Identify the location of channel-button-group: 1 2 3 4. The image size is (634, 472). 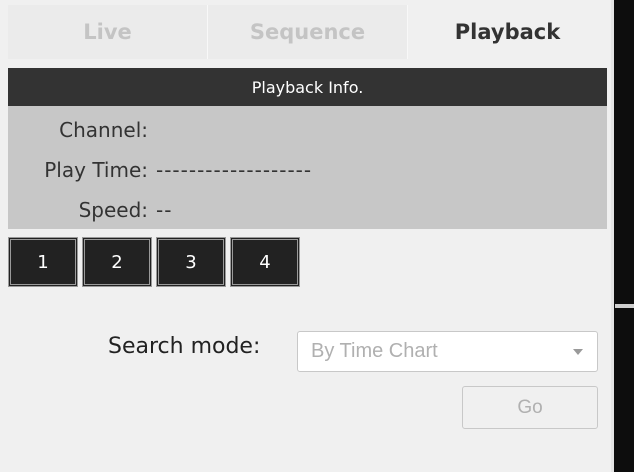
(154, 262).